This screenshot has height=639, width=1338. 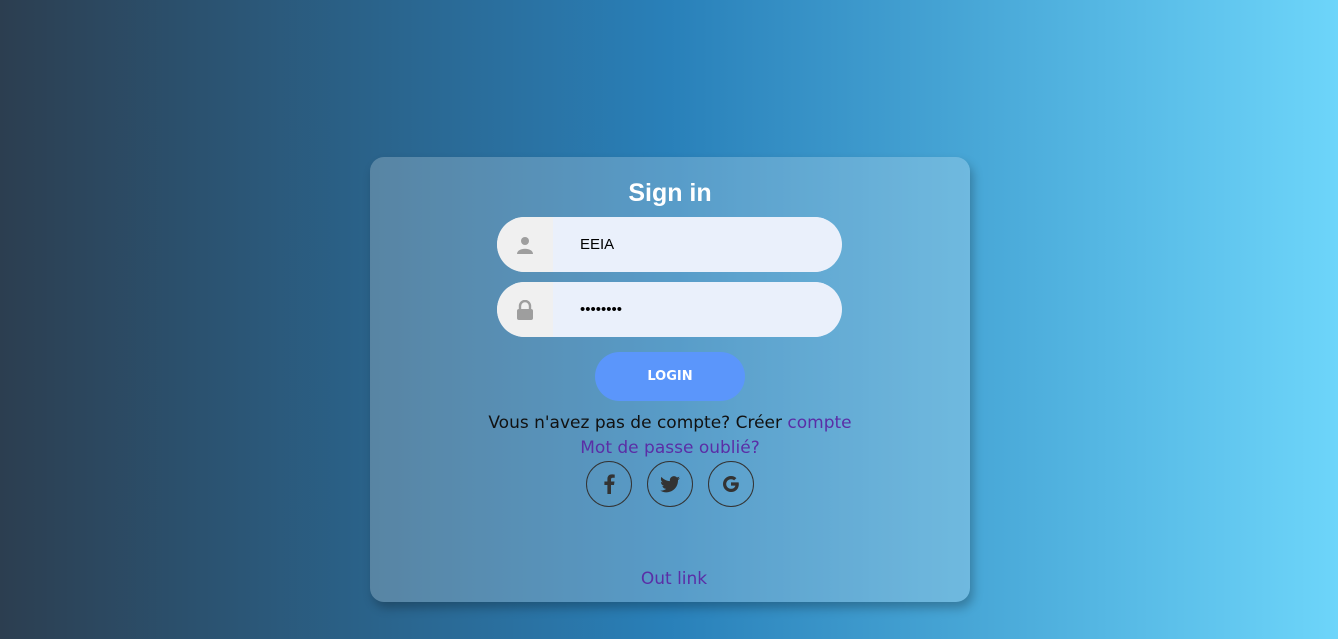 I want to click on password-input, so click(x=694, y=309).